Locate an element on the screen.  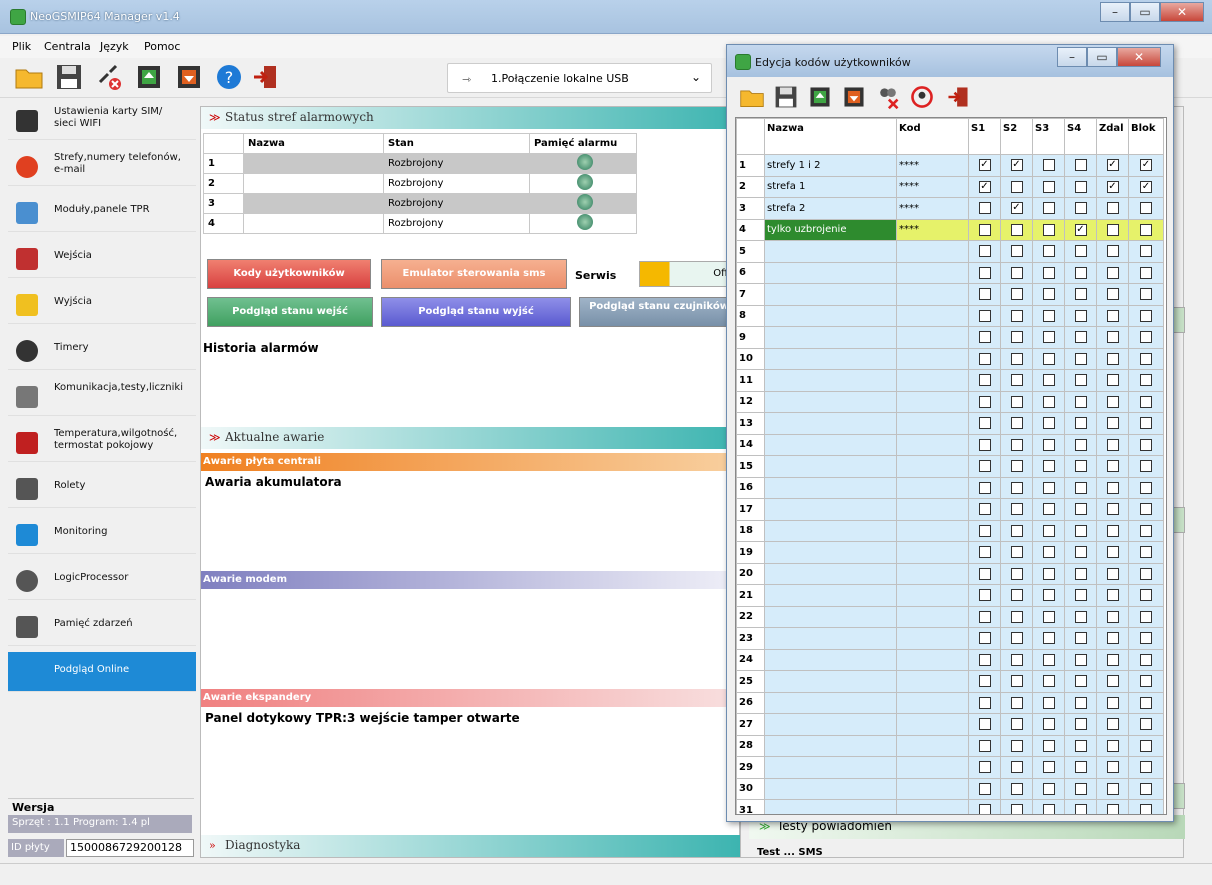
open-folder-icon is located at coordinates (752, 97).